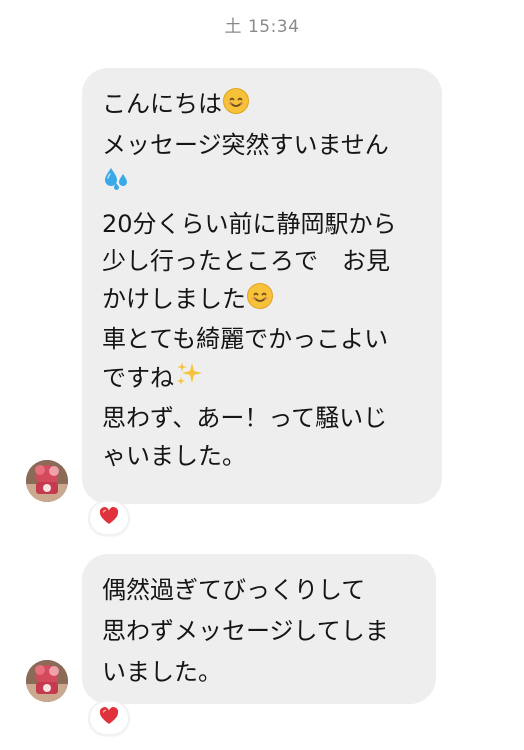  I want to click on message-line: 思わず、あー！って騒いじ, so click(245, 418).